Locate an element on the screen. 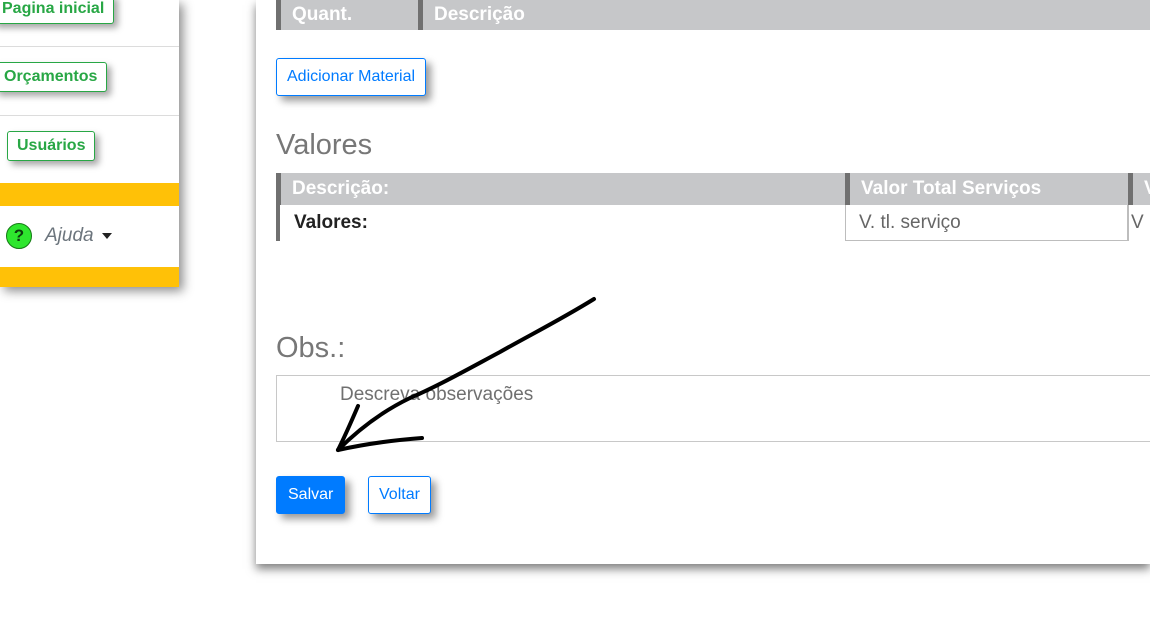  next-value-field: V is located at coordinates (1139, 223).